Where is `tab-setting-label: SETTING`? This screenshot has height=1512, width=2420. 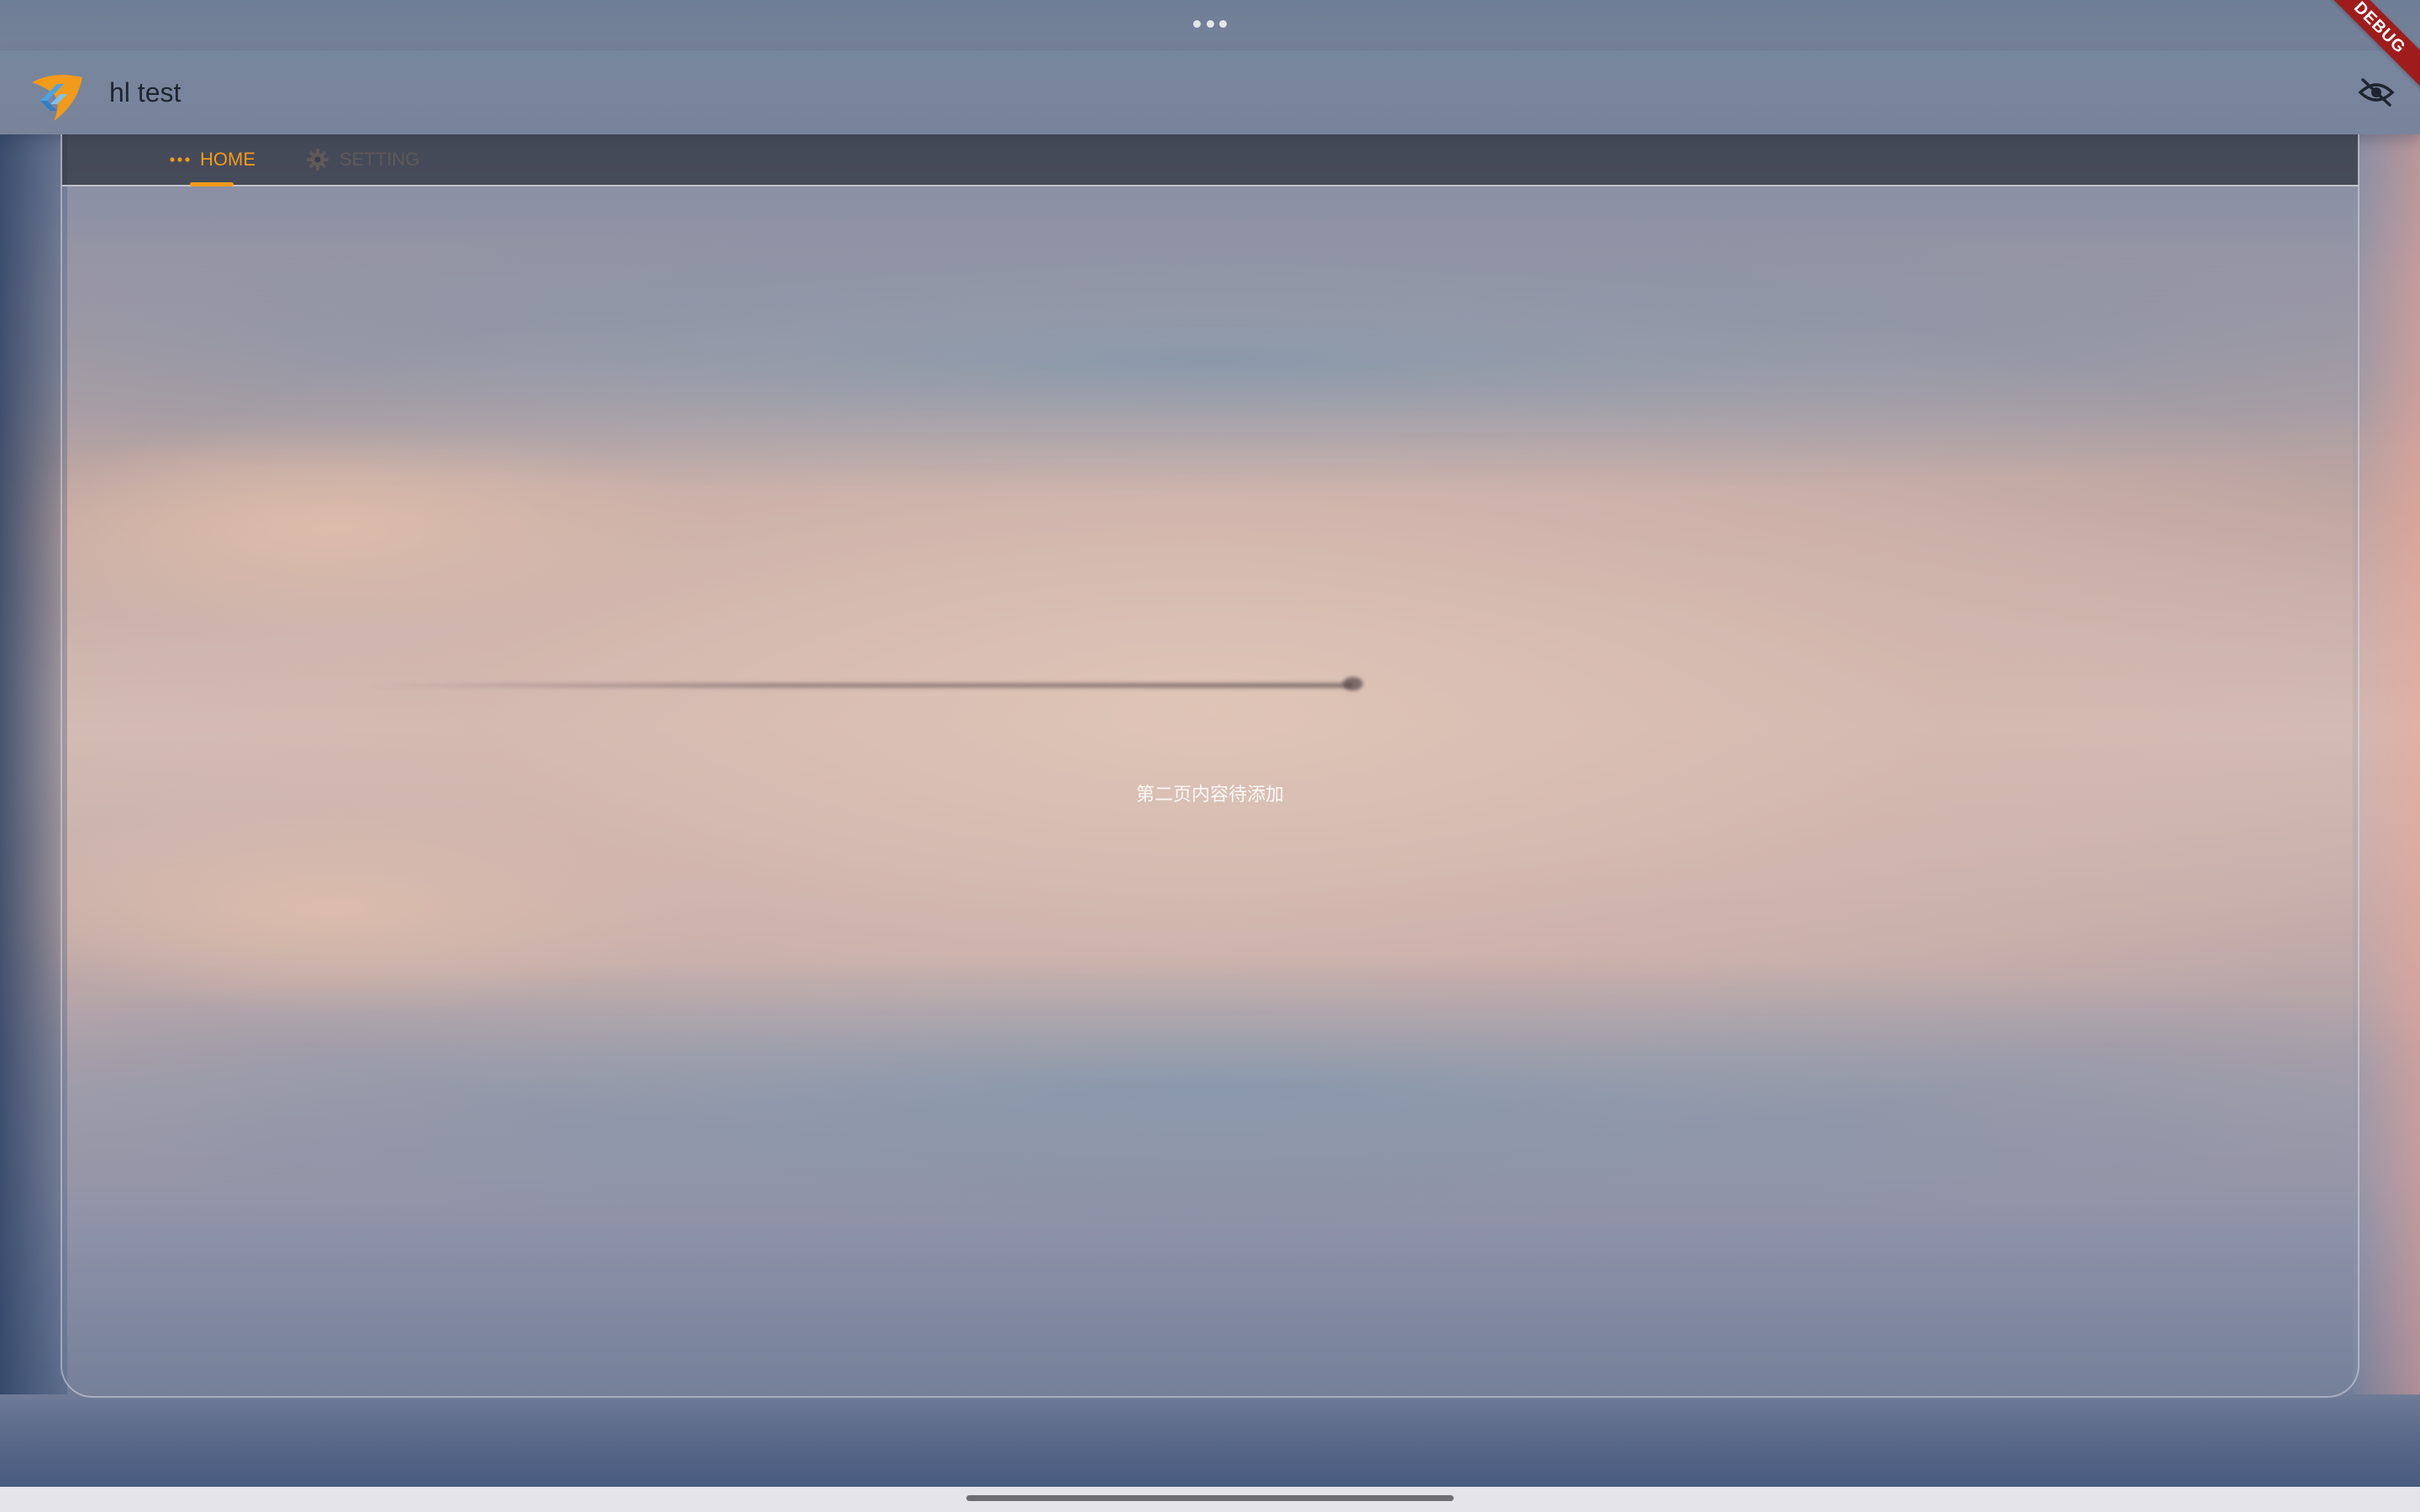 tab-setting-label: SETTING is located at coordinates (379, 159).